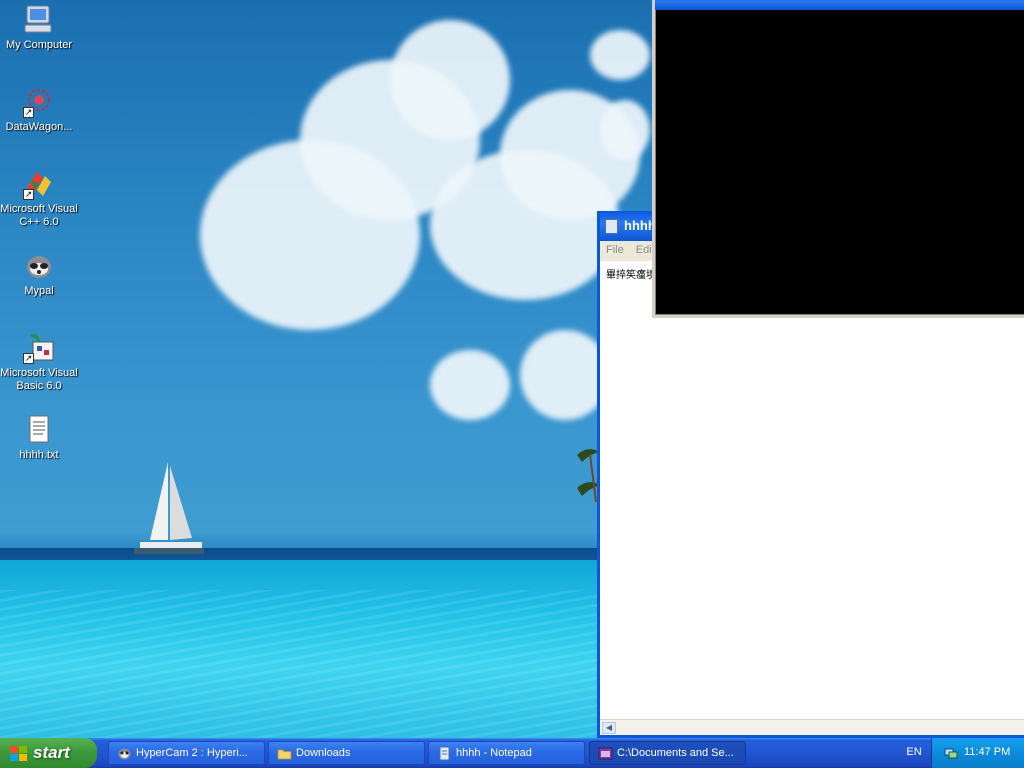 The width and height of the screenshot is (1024, 768). What do you see at coordinates (39, 20) in the screenshot?
I see `my-computer-icon` at bounding box center [39, 20].